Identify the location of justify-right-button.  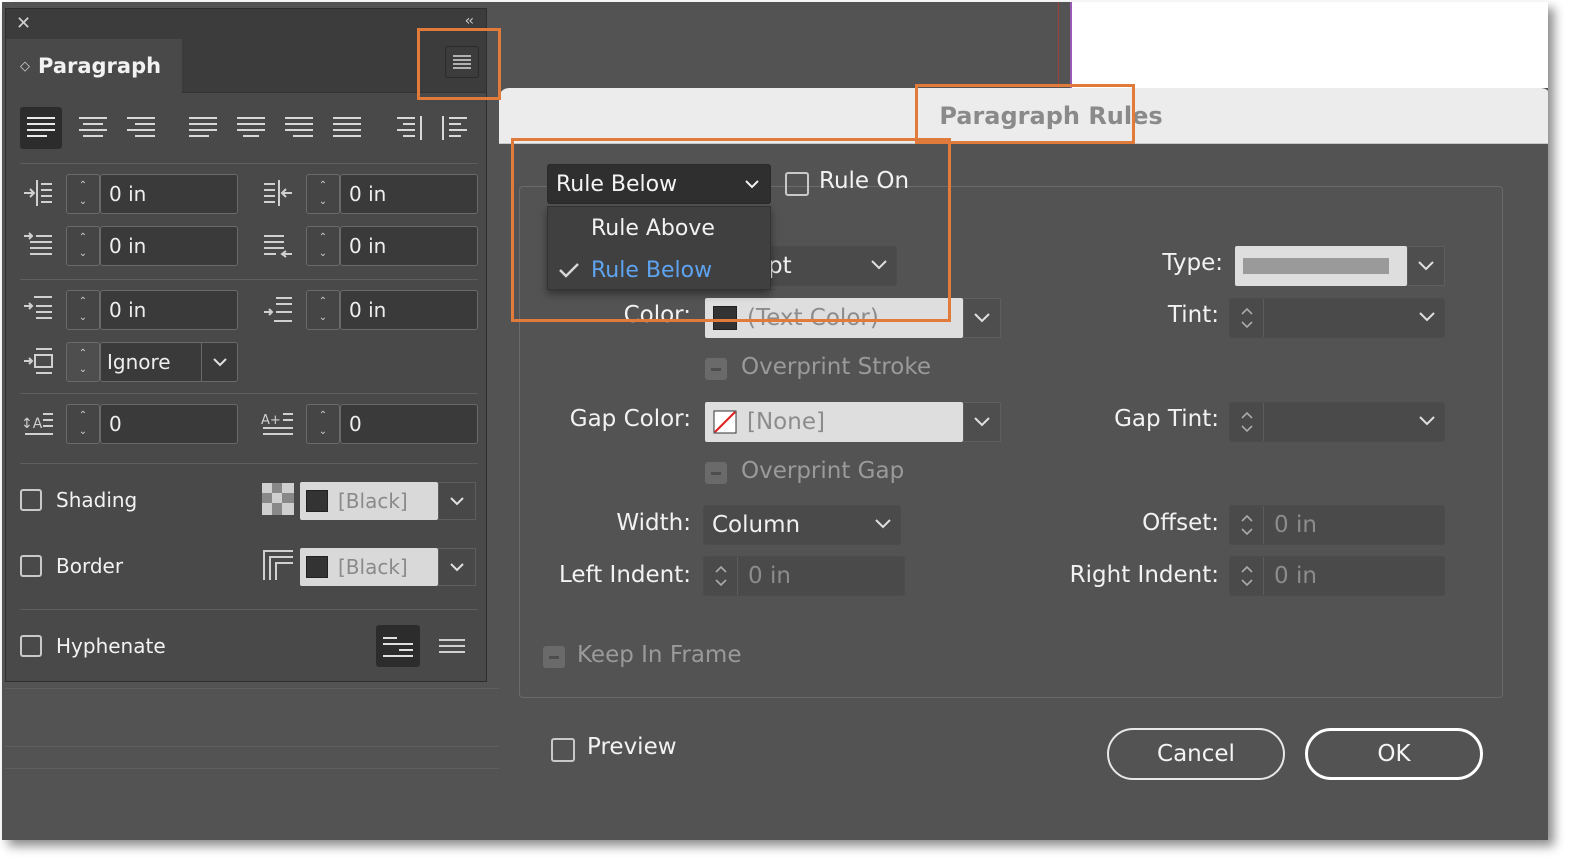
(299, 128).